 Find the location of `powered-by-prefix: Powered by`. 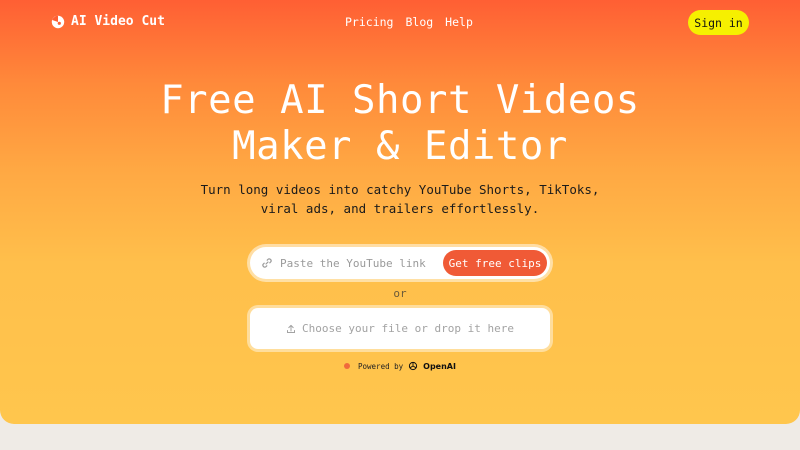

powered-by-prefix: Powered by is located at coordinates (381, 366).